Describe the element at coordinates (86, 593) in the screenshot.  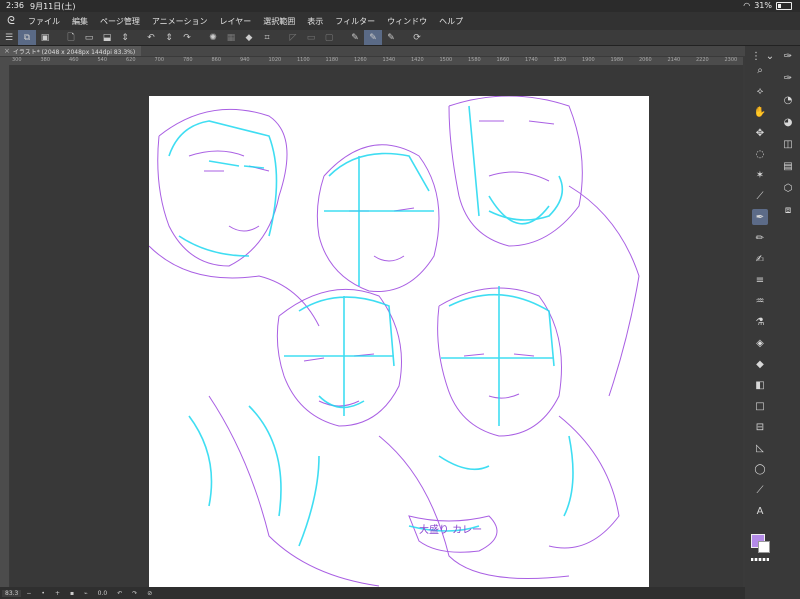
I see `rotate-slider: ⌁` at that location.